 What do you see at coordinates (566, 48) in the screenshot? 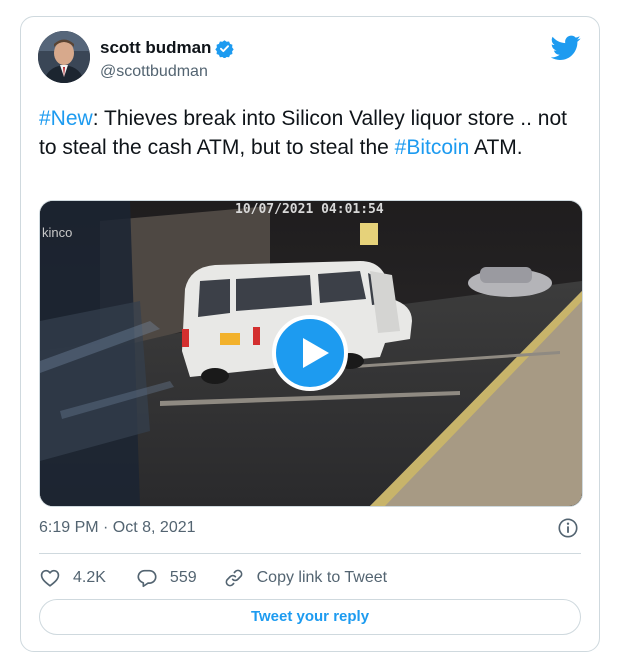
I see `twitter-bird-icon` at bounding box center [566, 48].